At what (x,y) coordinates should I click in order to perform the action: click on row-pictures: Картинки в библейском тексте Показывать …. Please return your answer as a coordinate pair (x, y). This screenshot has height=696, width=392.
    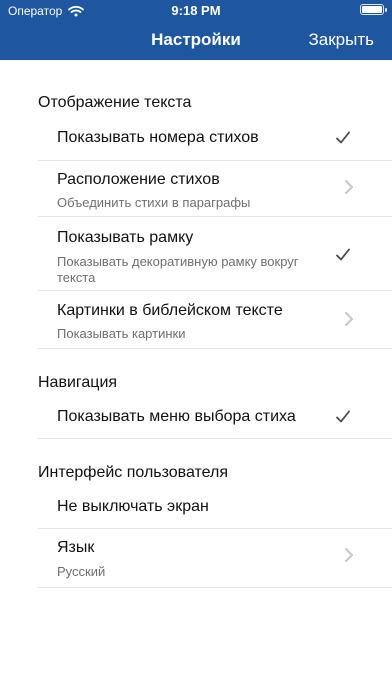
    Looking at the image, I should click on (215, 319).